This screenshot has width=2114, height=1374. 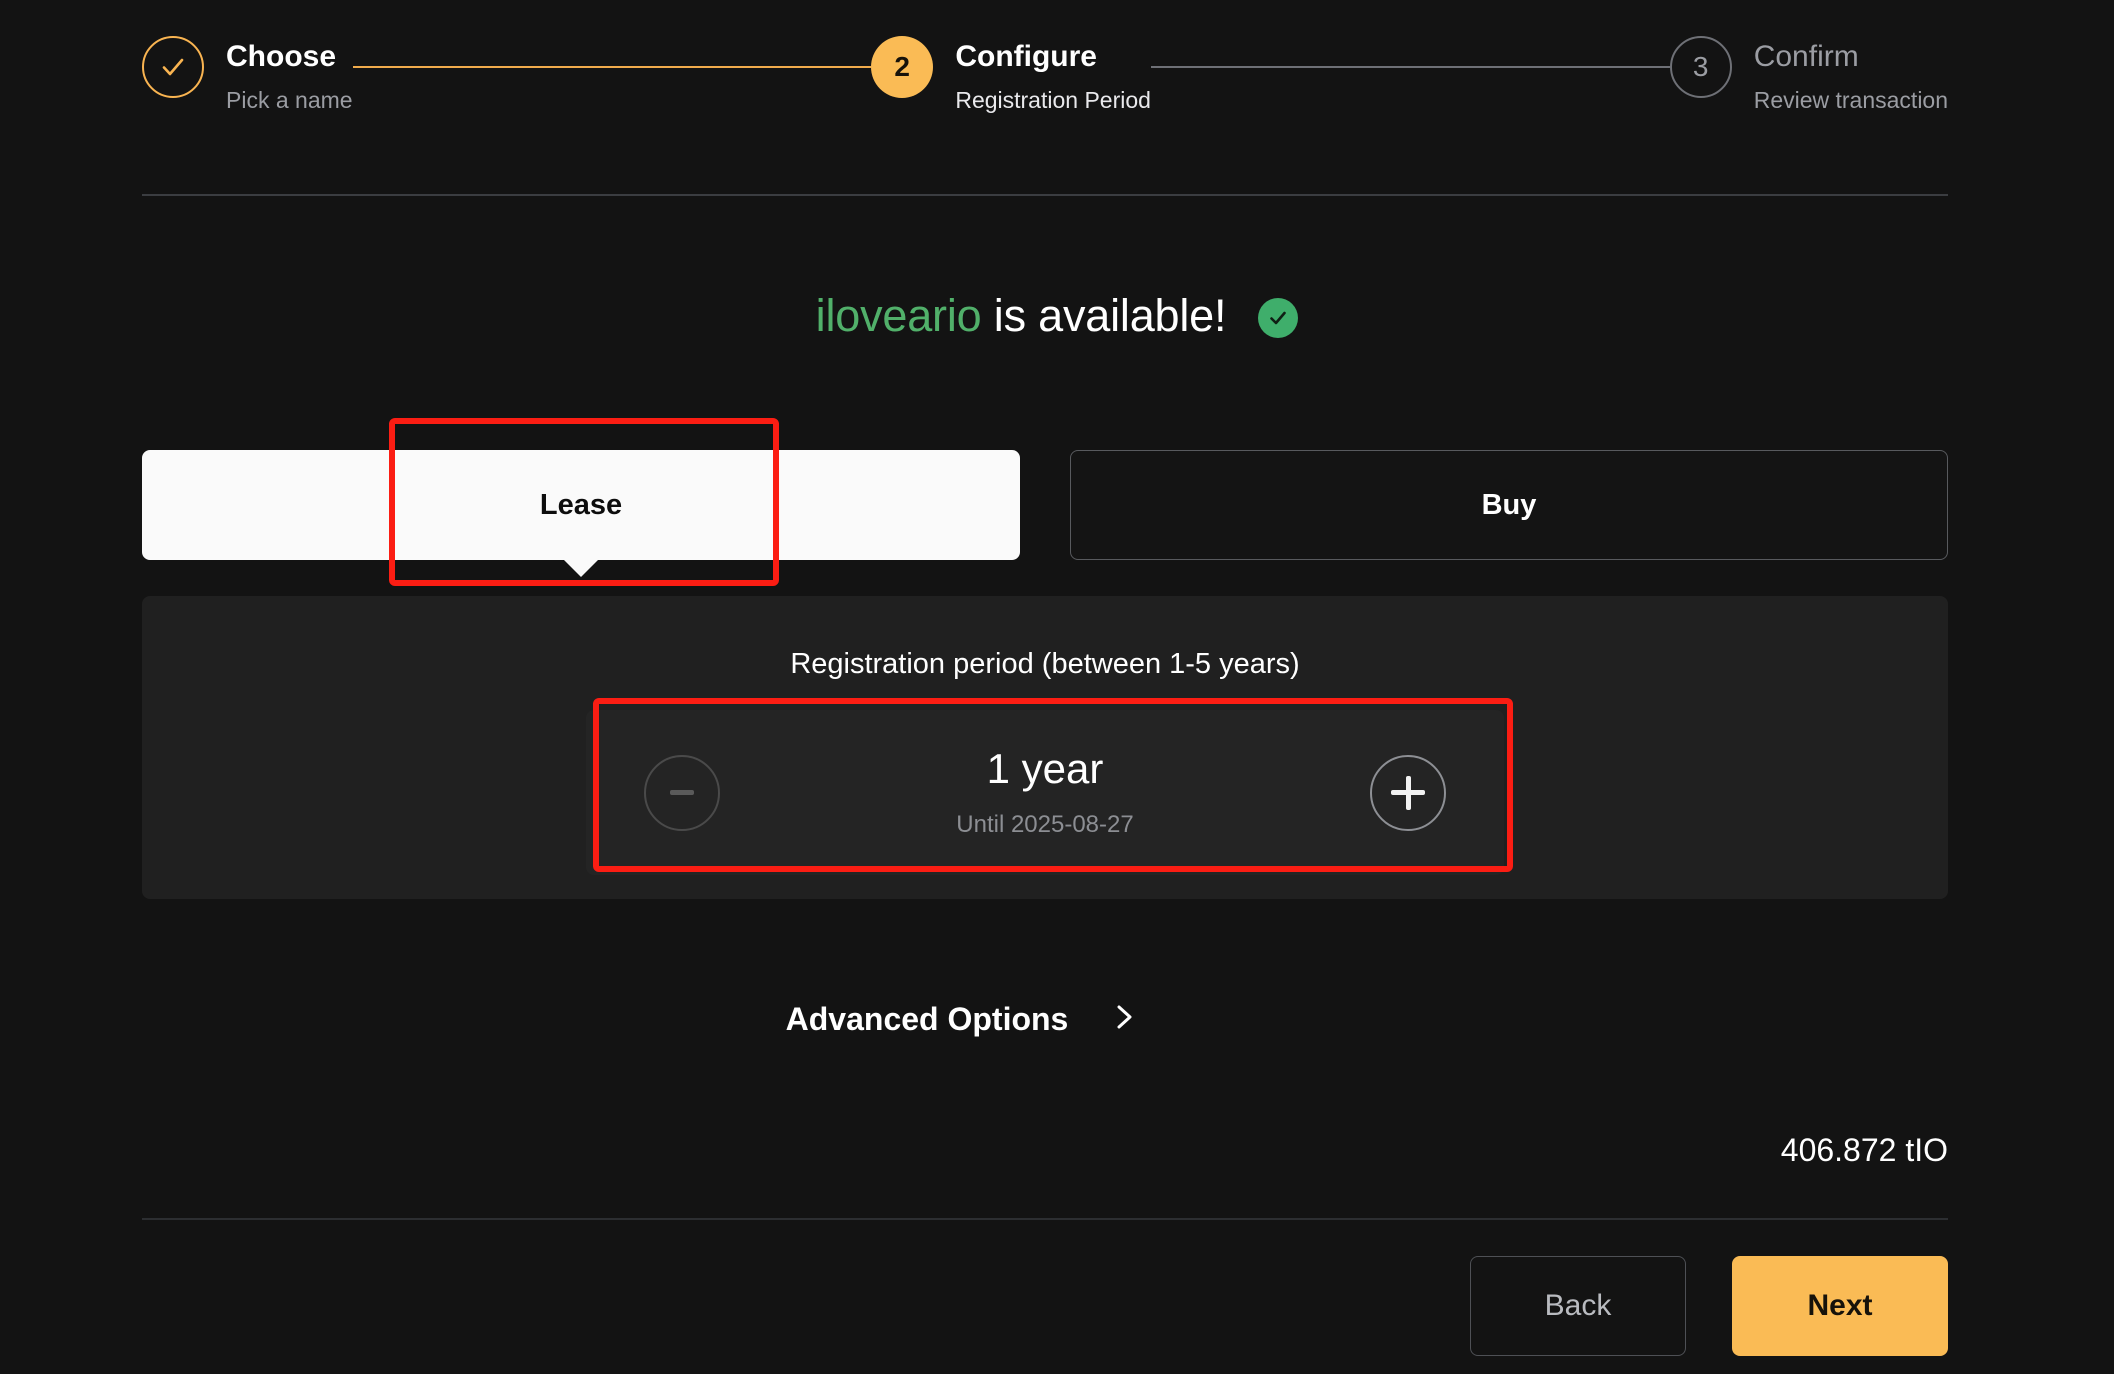 I want to click on tab-buy: Buy, so click(x=1509, y=505).